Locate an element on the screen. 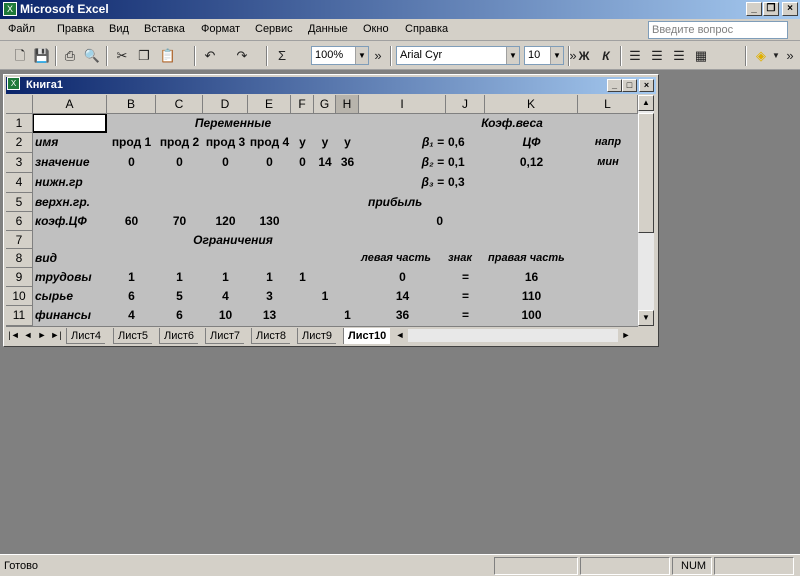 The width and height of the screenshot is (800, 576). row-header: 3 is located at coordinates (19, 163).